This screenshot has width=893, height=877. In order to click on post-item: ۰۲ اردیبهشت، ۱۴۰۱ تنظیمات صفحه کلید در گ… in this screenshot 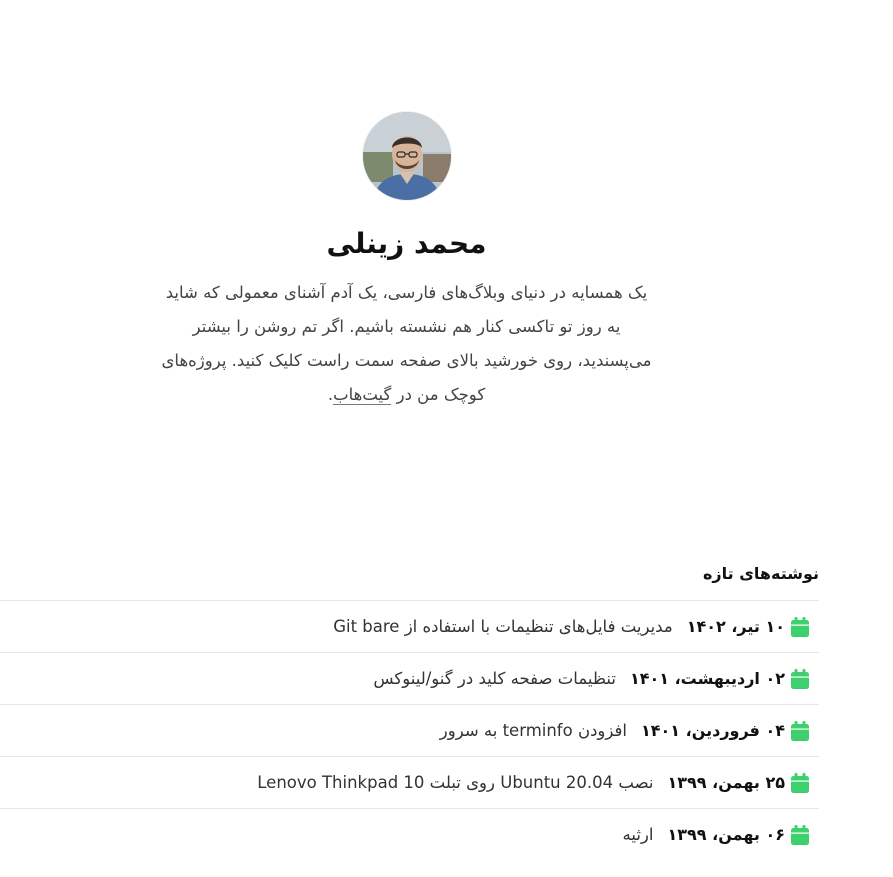, I will do `click(409, 679)`.